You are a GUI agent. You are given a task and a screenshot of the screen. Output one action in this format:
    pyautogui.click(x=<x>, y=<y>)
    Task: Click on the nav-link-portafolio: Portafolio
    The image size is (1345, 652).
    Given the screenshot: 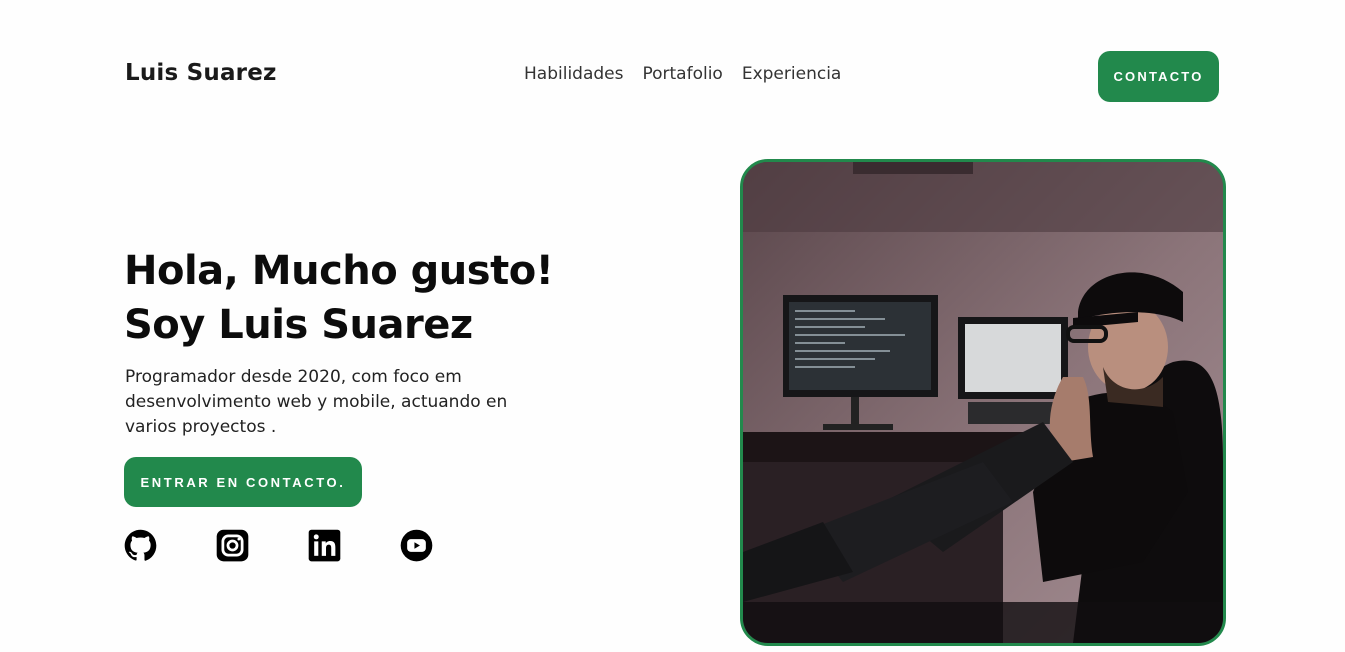 What is the action you would take?
    pyautogui.click(x=682, y=74)
    